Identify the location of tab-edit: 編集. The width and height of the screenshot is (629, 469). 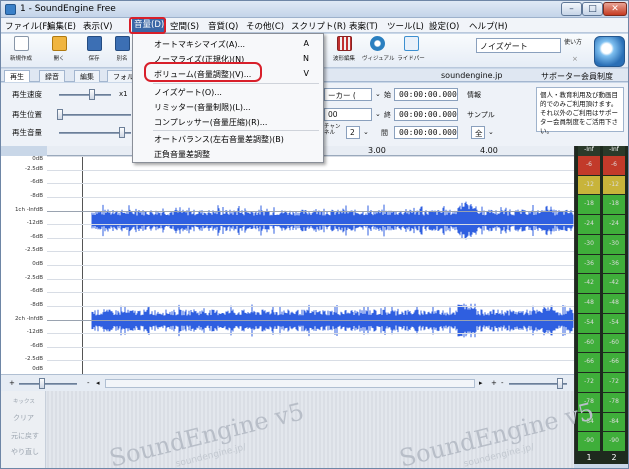
(87, 76).